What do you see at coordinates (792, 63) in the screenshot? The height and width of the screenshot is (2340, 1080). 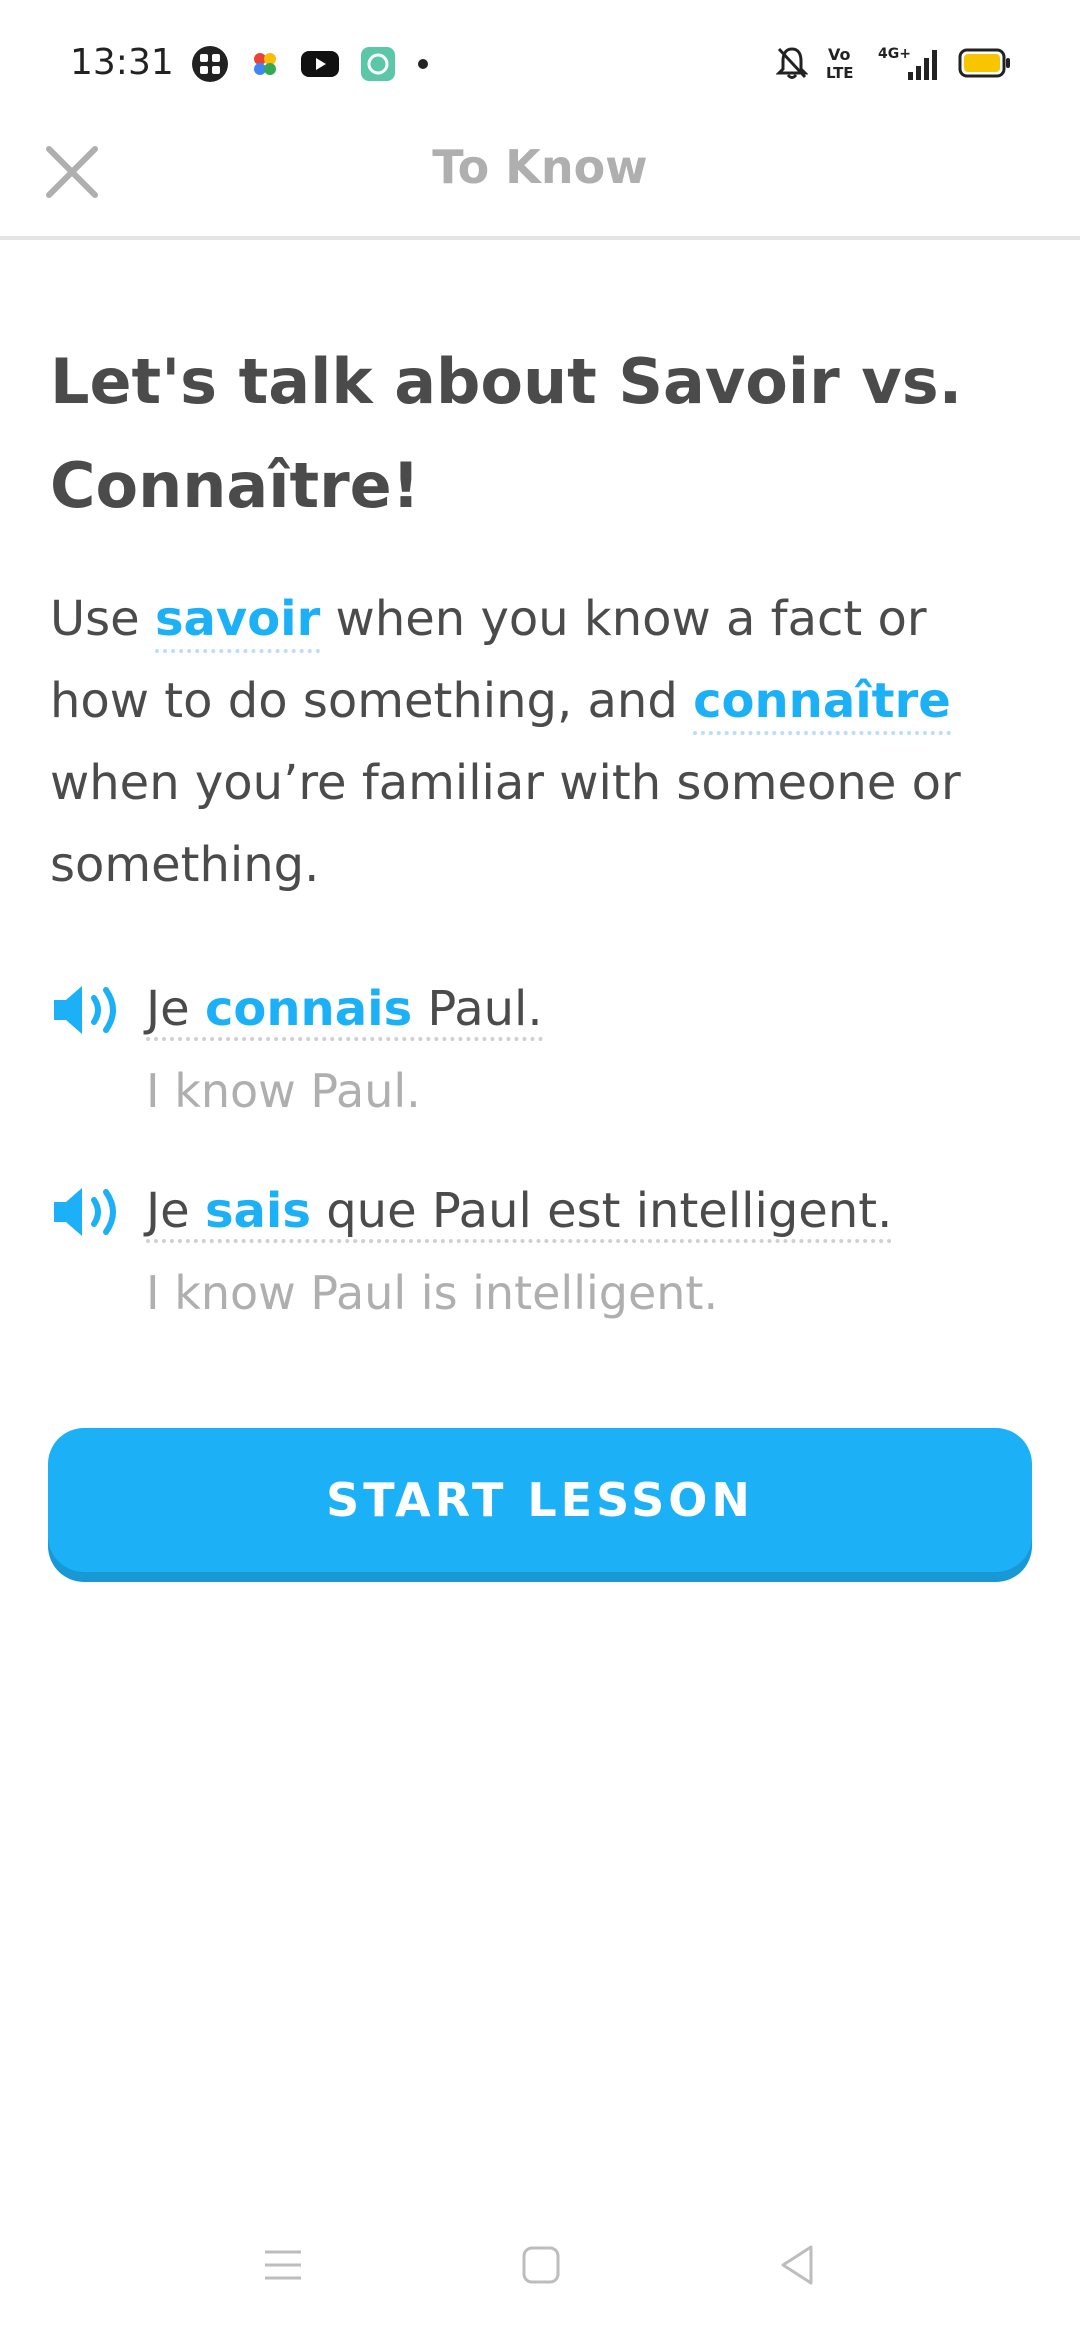 I see `bell-muted-icon` at bounding box center [792, 63].